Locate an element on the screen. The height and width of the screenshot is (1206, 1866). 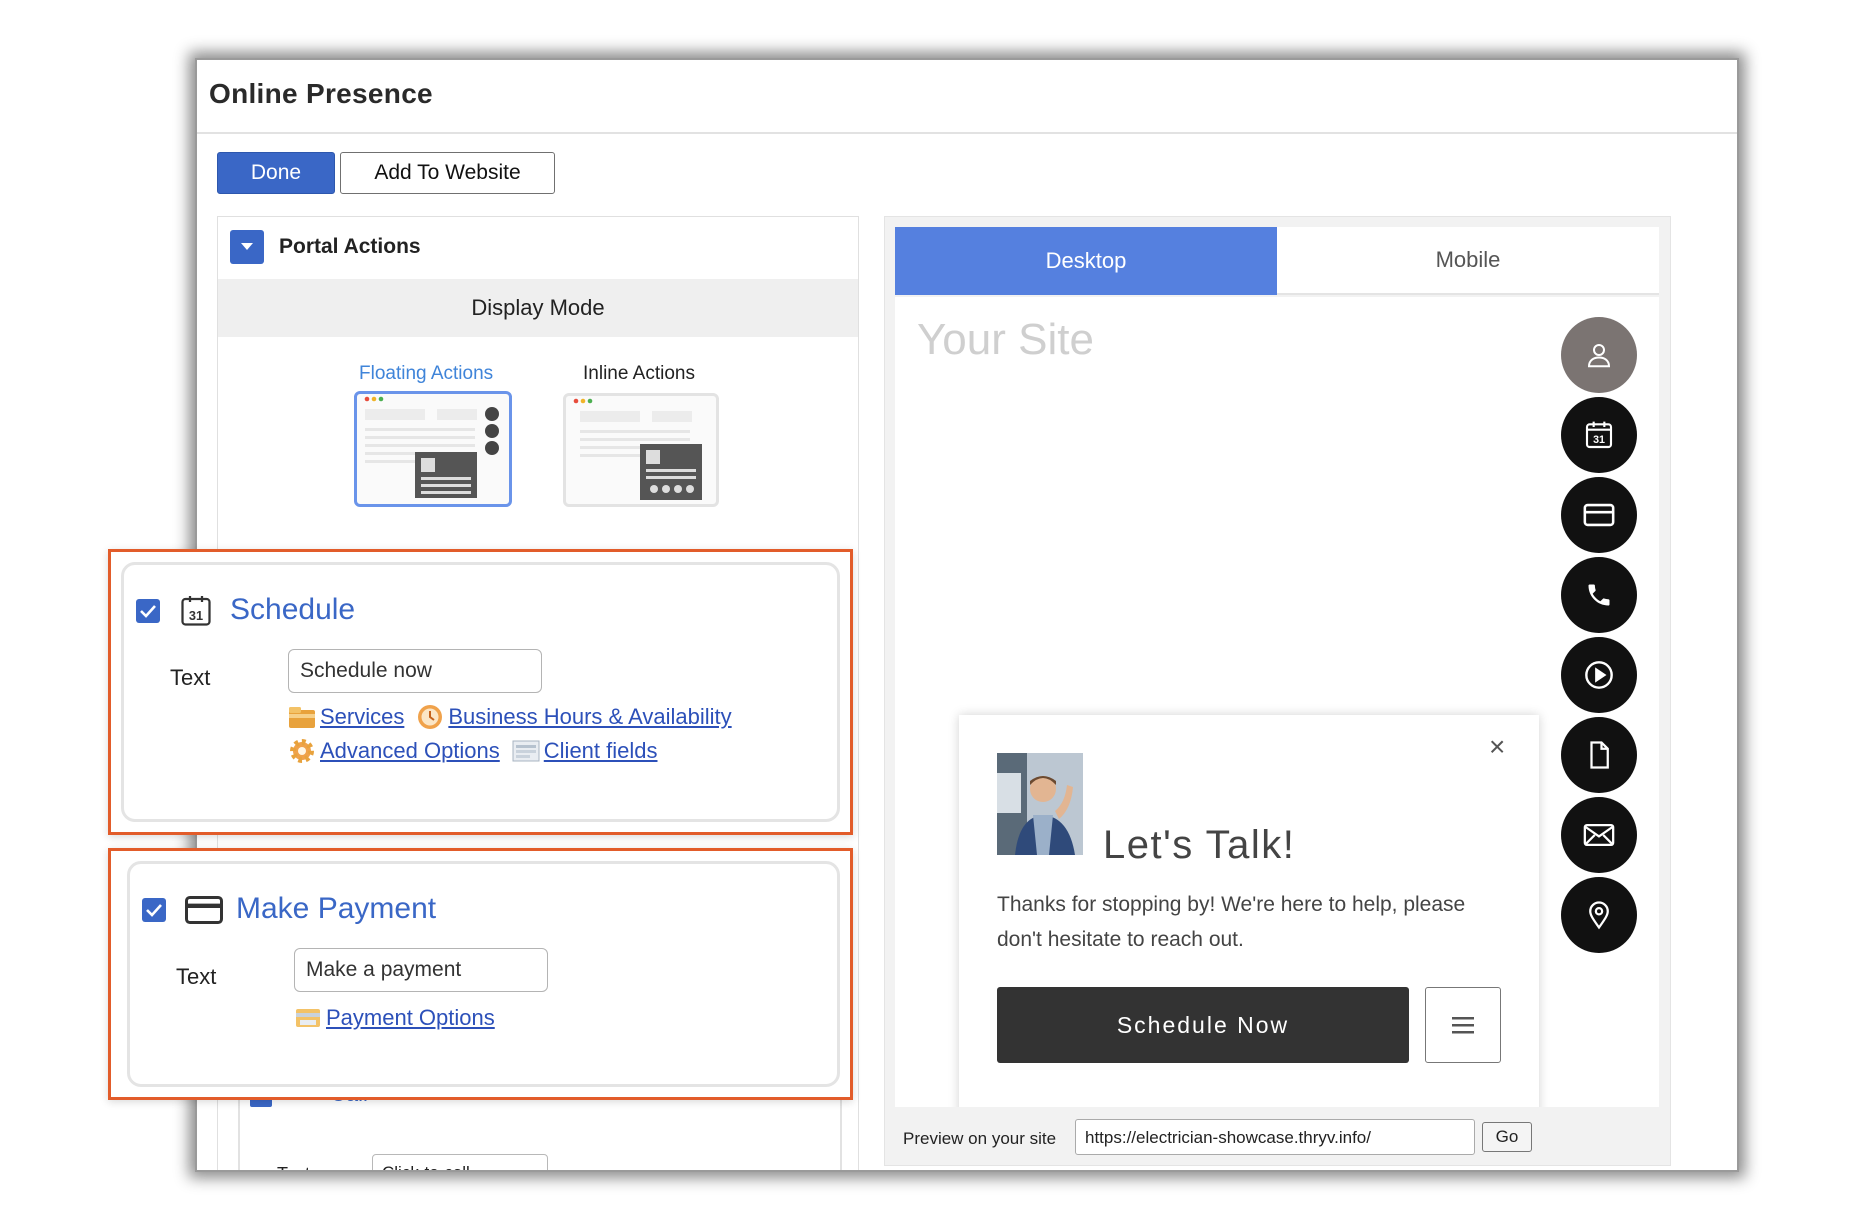
title-divider is located at coordinates (967, 133).